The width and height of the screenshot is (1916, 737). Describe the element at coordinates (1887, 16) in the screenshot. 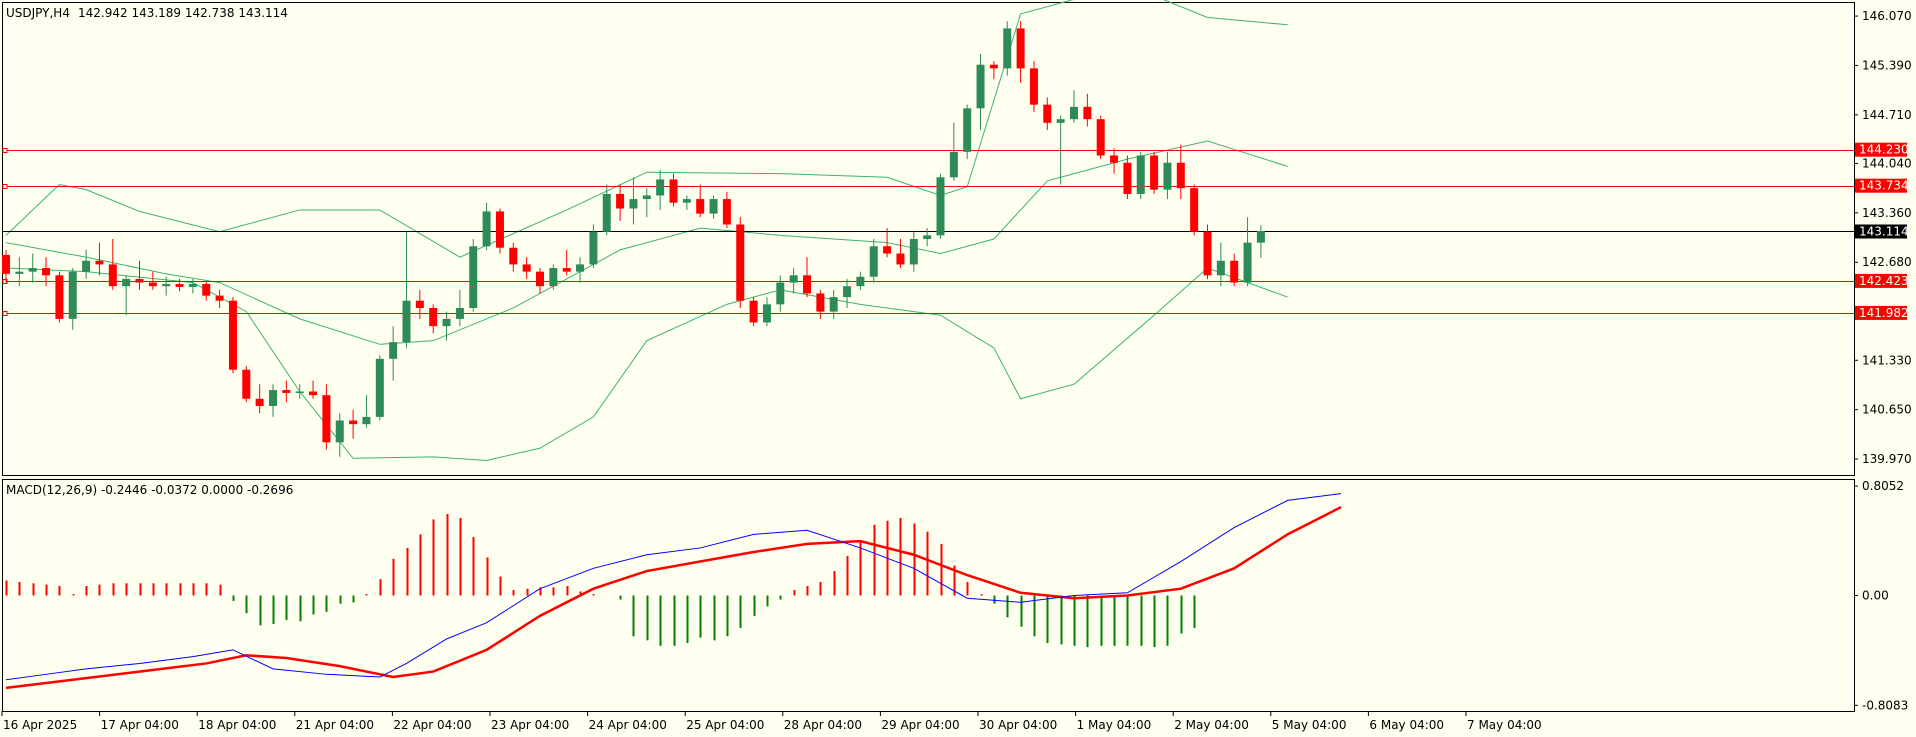

I see `price-tick-label: 146.070` at that location.